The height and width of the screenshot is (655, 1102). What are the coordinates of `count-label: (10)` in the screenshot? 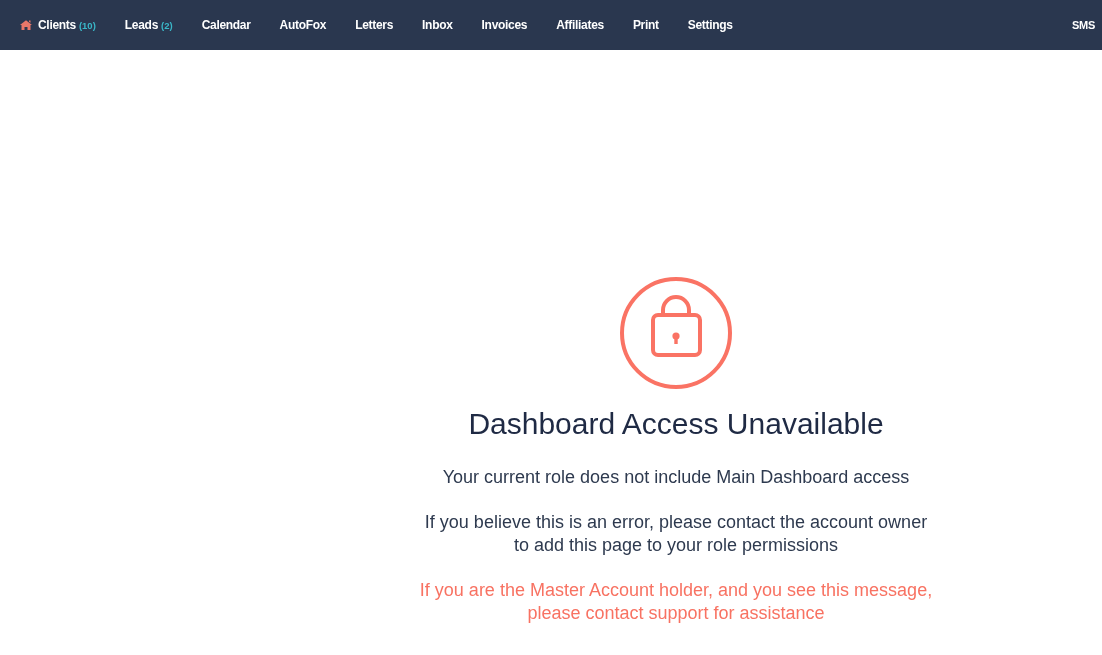 It's located at (87, 25).